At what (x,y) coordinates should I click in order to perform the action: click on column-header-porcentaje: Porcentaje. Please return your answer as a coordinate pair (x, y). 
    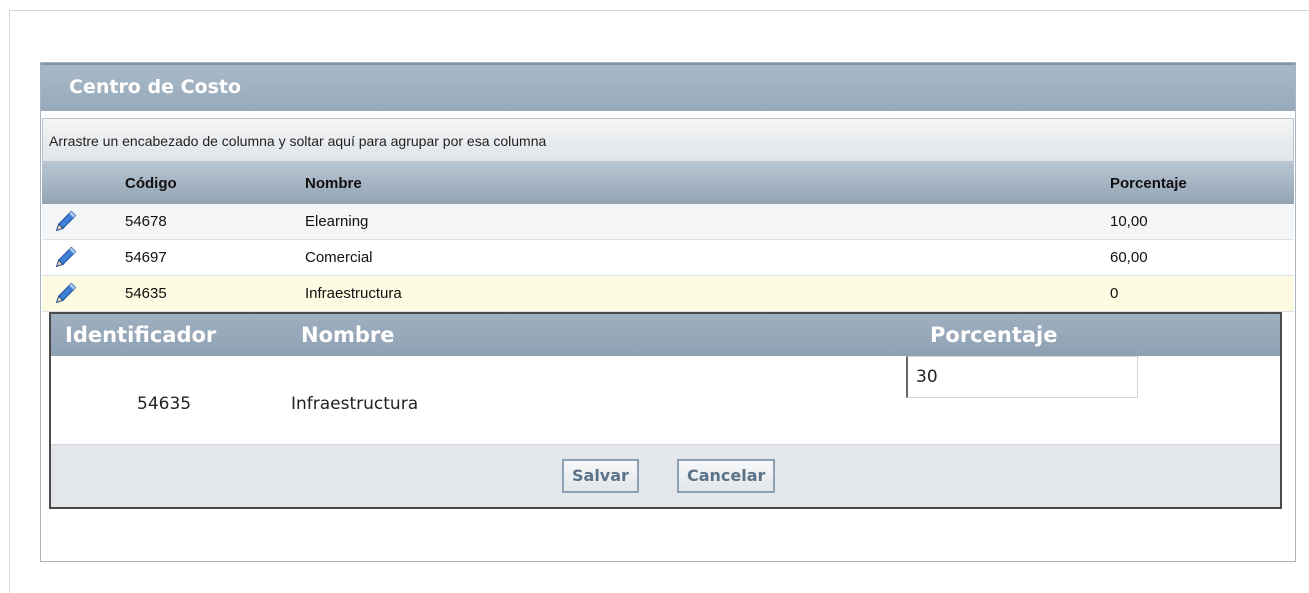
    Looking at the image, I should click on (1148, 183).